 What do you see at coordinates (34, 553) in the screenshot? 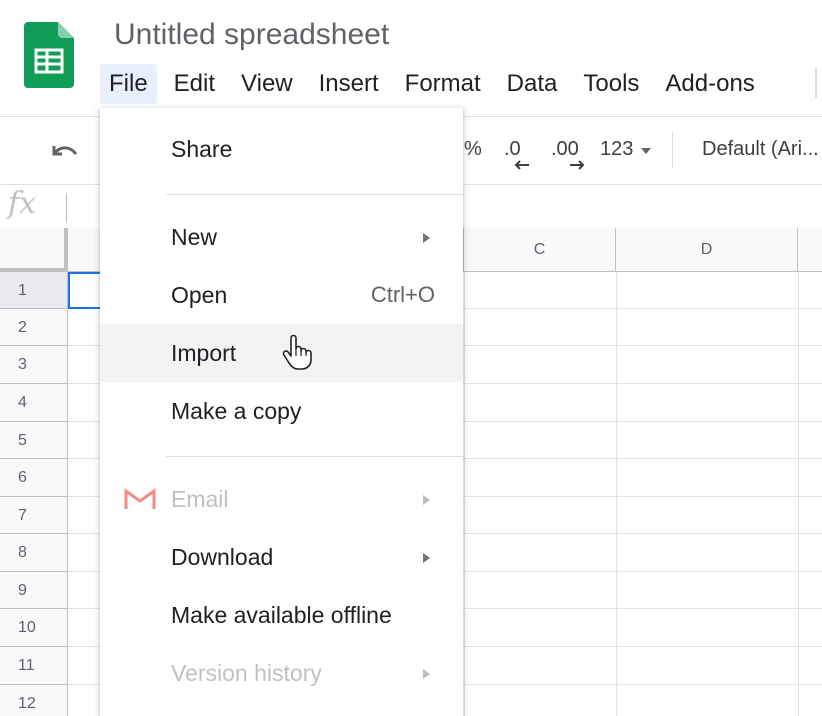
I see `row-header-8: 8` at bounding box center [34, 553].